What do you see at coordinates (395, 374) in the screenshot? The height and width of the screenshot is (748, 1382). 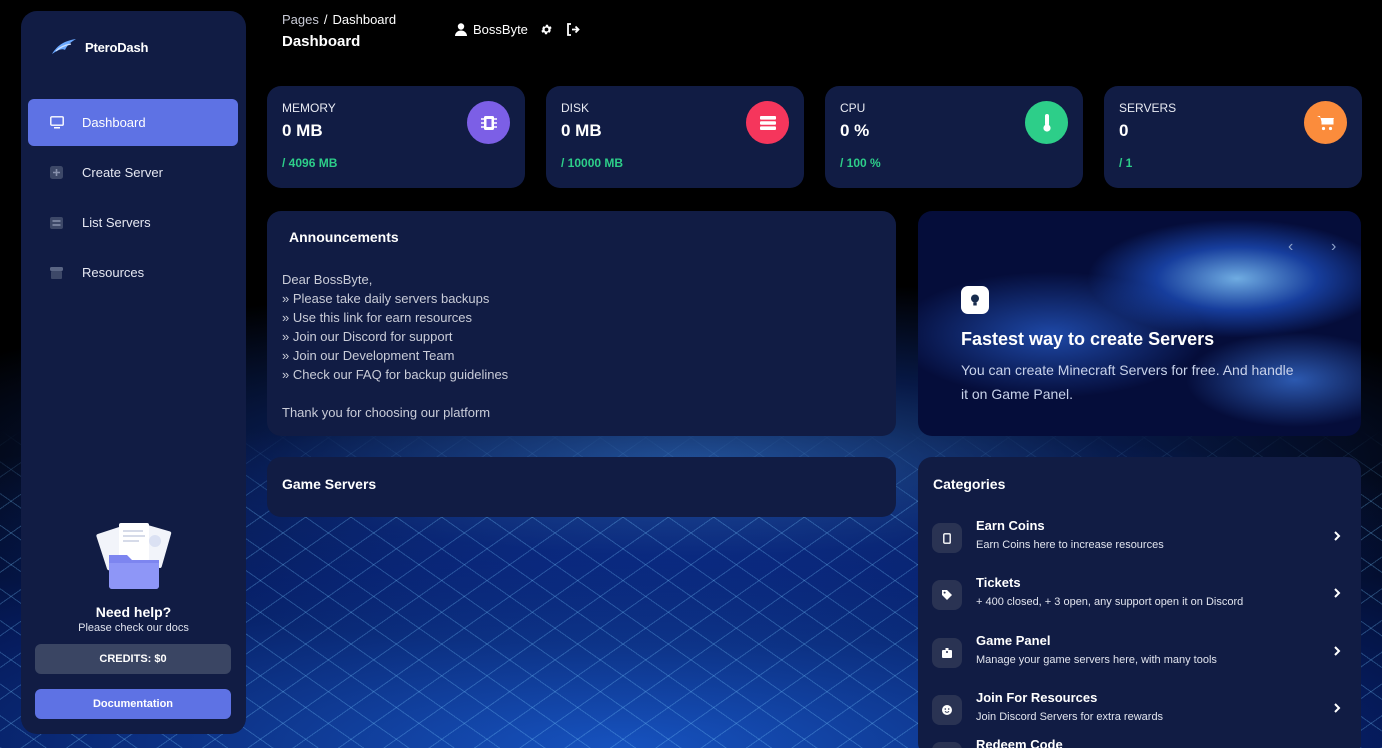 I see `announcement-line: » Check our FAQ for backup guidelines` at bounding box center [395, 374].